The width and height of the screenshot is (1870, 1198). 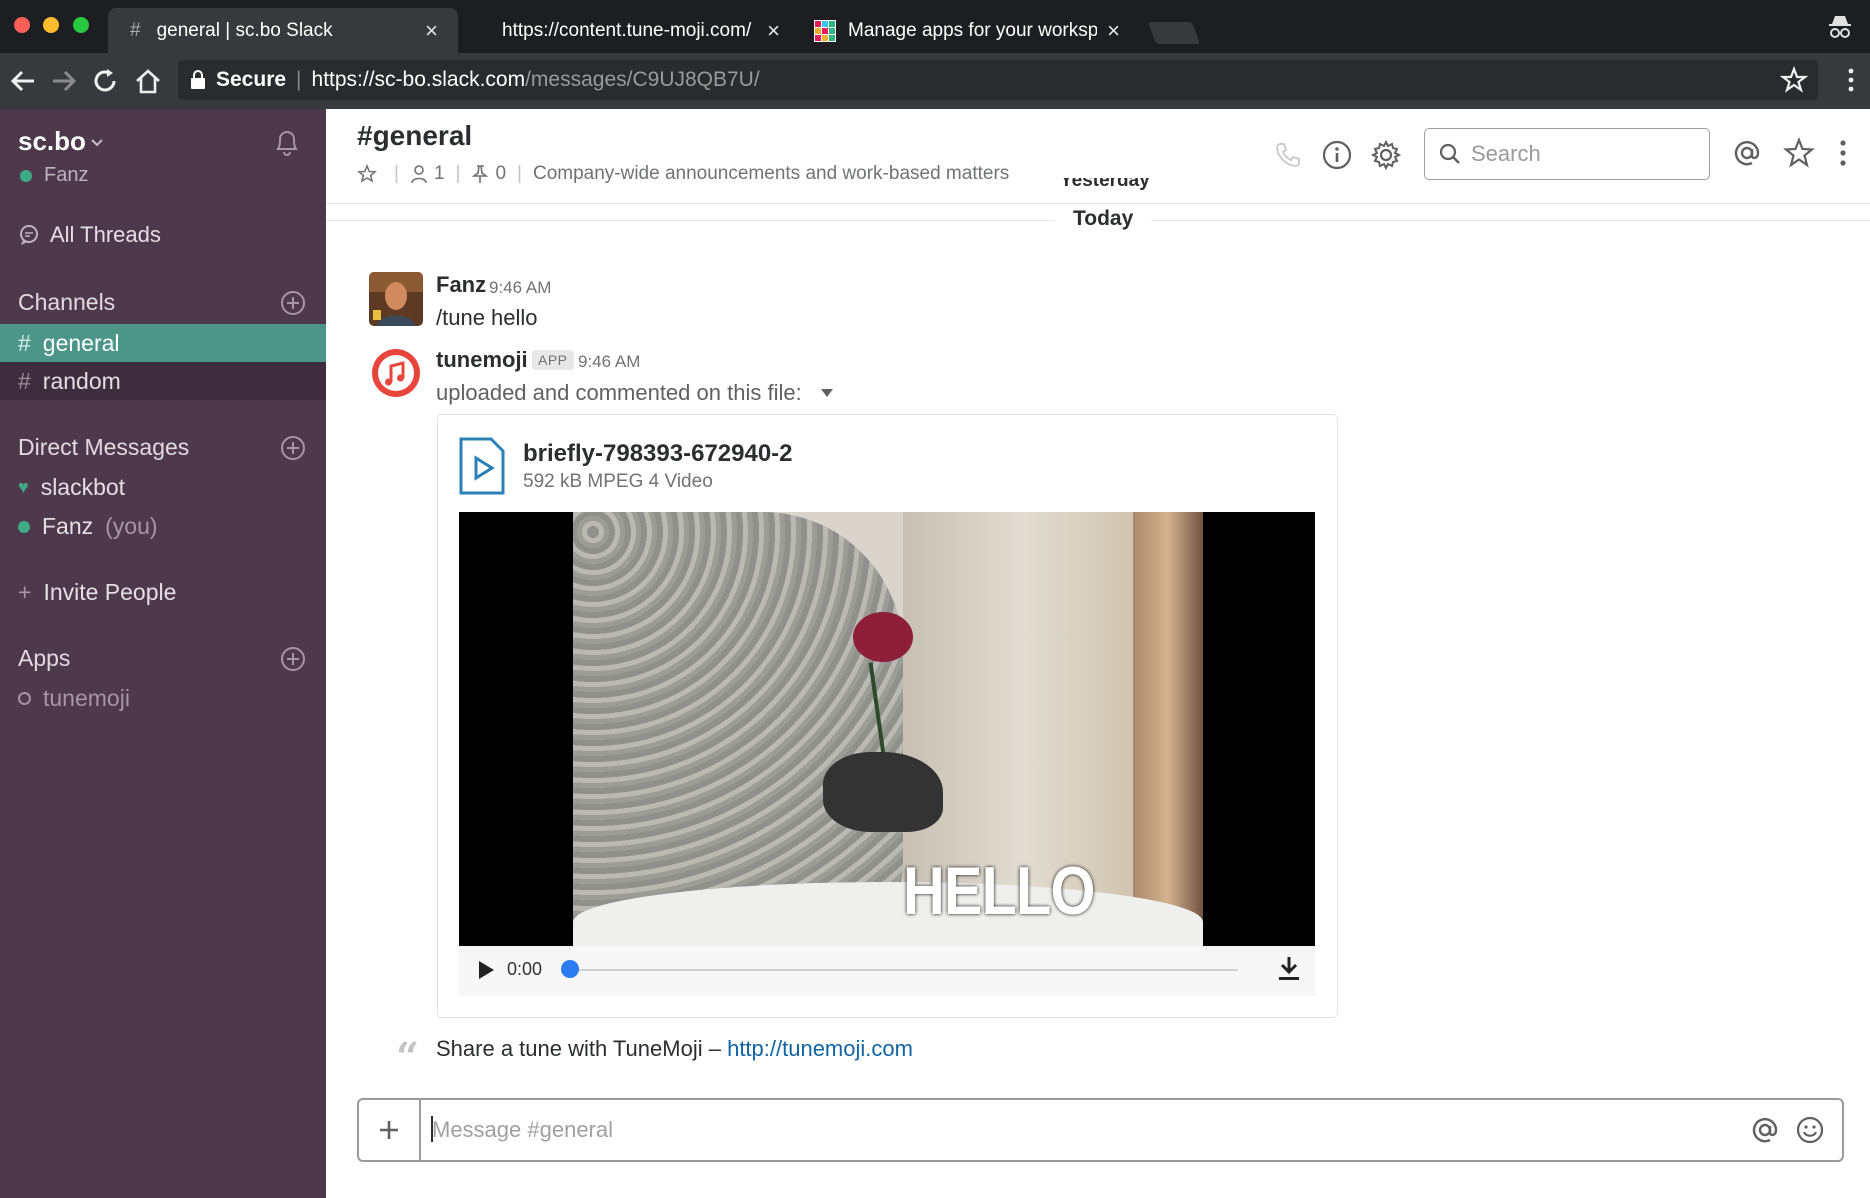 What do you see at coordinates (439, 174) in the screenshot?
I see `member-count: 1` at bounding box center [439, 174].